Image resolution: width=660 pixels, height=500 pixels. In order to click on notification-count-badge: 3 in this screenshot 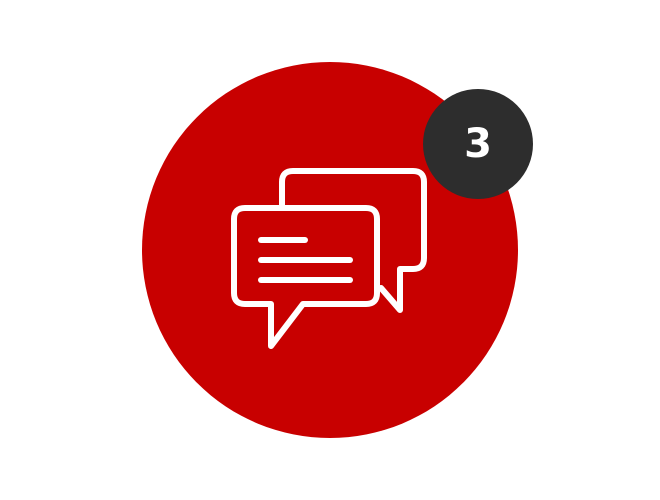, I will do `click(478, 144)`.